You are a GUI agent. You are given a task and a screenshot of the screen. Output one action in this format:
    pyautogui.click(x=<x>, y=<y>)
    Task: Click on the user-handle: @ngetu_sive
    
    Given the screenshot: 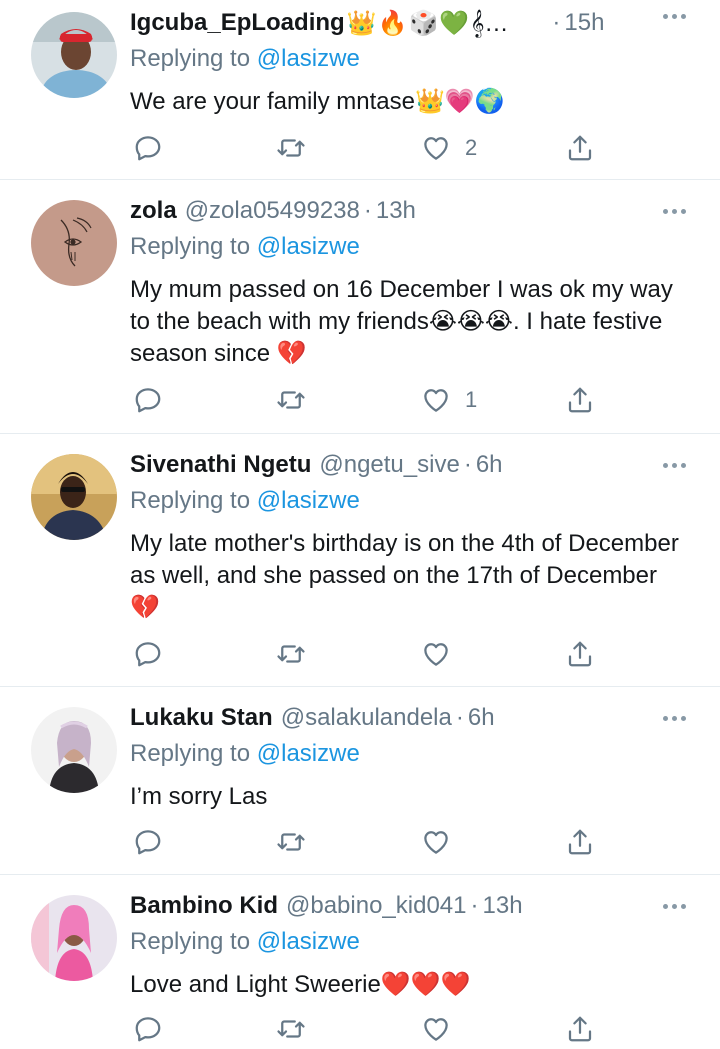 What is the action you would take?
    pyautogui.click(x=389, y=465)
    